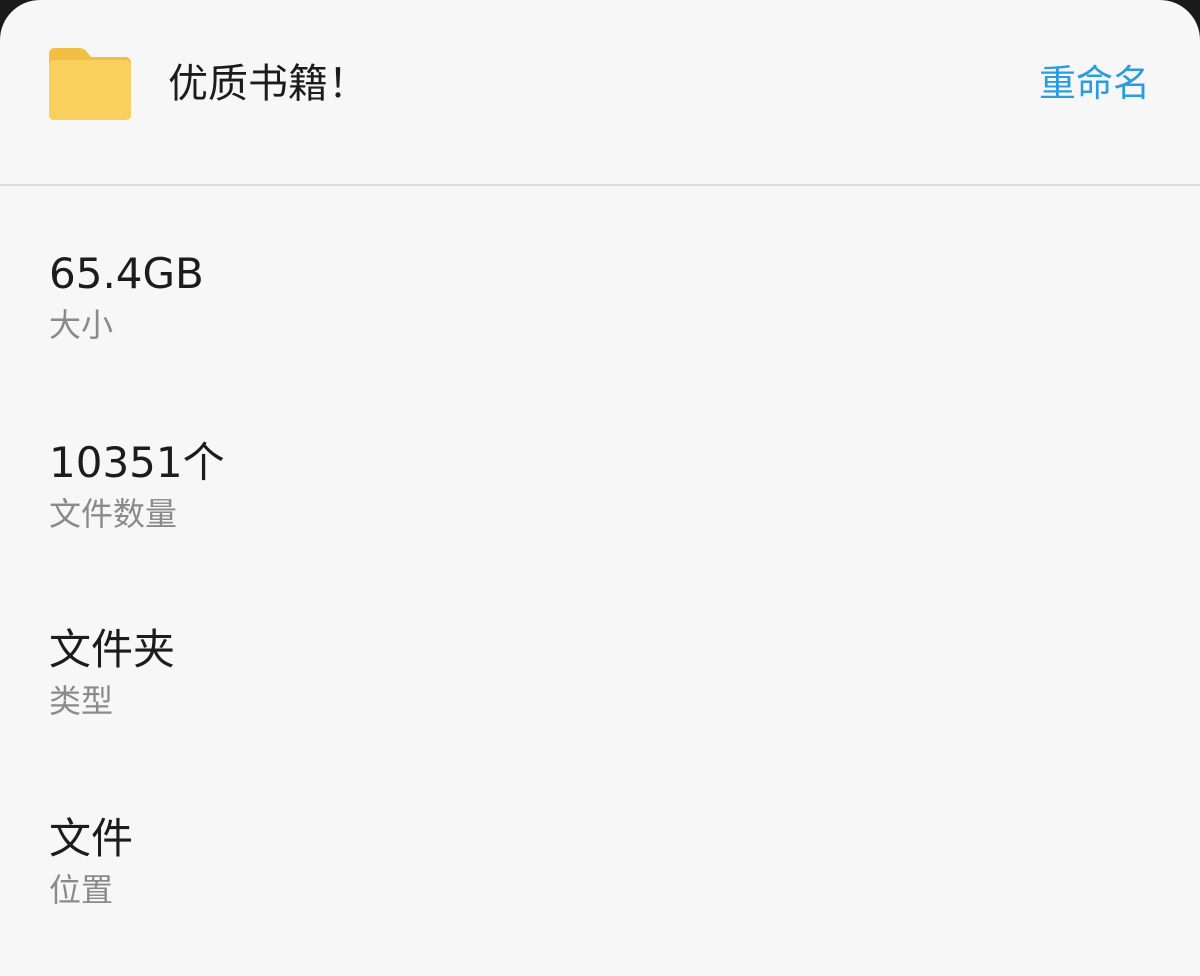 The height and width of the screenshot is (976, 1200). I want to click on detail-file-count: 10351个 文件数量, so click(137, 485).